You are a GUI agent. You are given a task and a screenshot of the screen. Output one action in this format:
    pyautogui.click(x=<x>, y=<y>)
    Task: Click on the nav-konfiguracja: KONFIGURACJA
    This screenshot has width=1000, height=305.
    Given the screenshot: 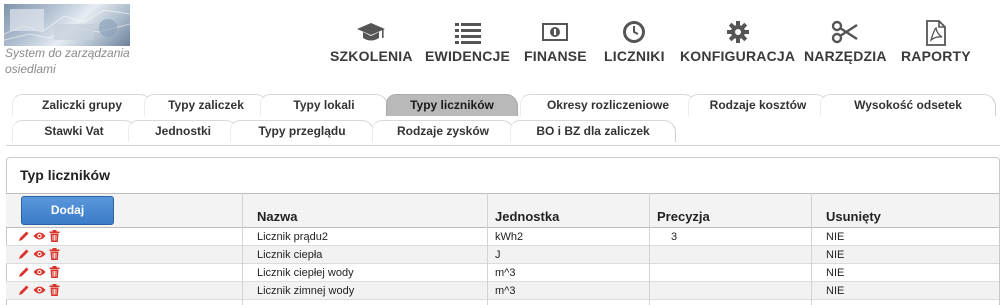 What is the action you would take?
    pyautogui.click(x=737, y=42)
    